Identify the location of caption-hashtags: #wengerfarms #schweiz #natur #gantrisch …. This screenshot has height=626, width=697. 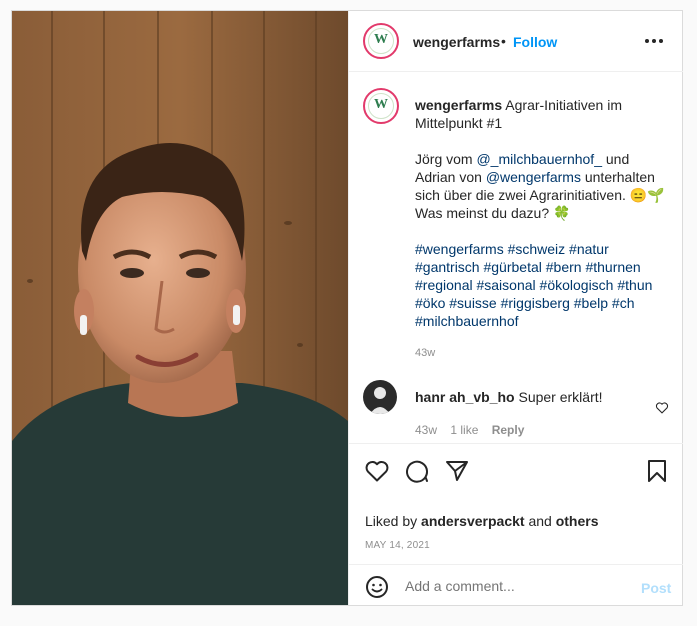
(541, 285).